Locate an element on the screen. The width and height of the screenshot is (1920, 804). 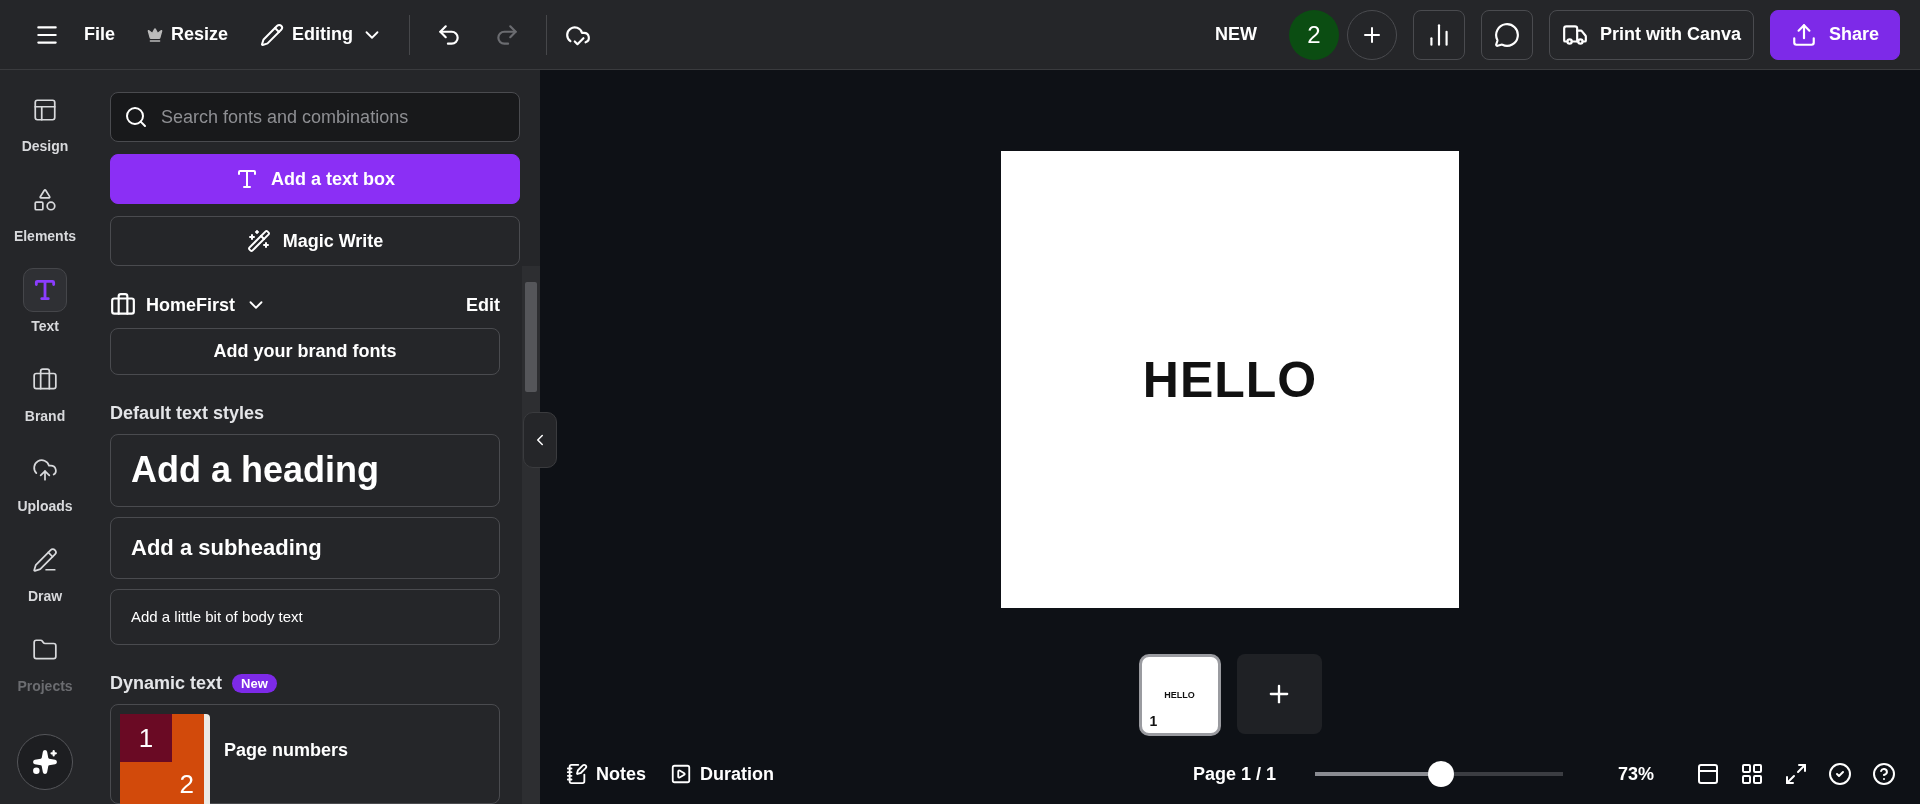
sidebar-item: Text is located at coordinates (45, 301).